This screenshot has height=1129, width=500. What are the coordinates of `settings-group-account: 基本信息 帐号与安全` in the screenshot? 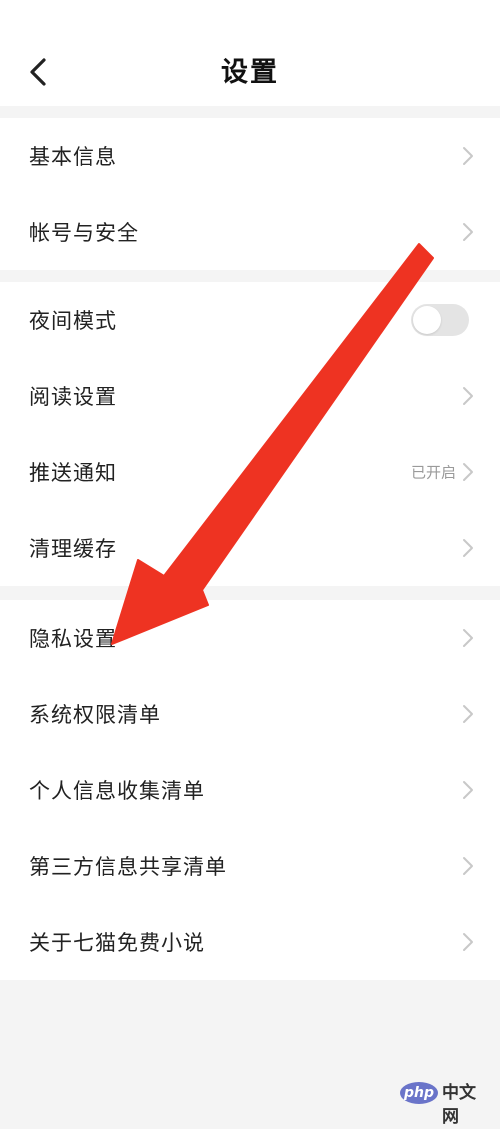 It's located at (250, 194).